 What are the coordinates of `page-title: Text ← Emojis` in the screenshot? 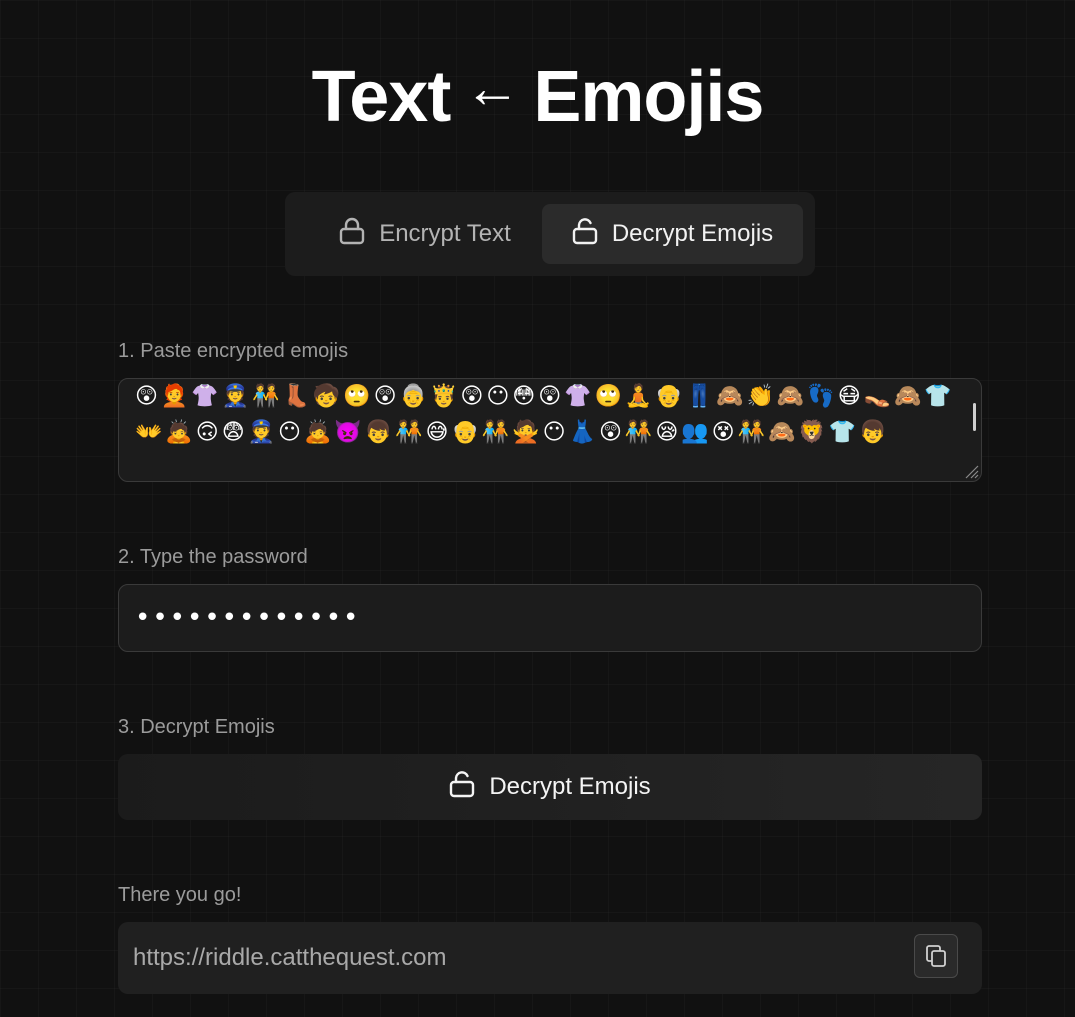 It's located at (537, 99).